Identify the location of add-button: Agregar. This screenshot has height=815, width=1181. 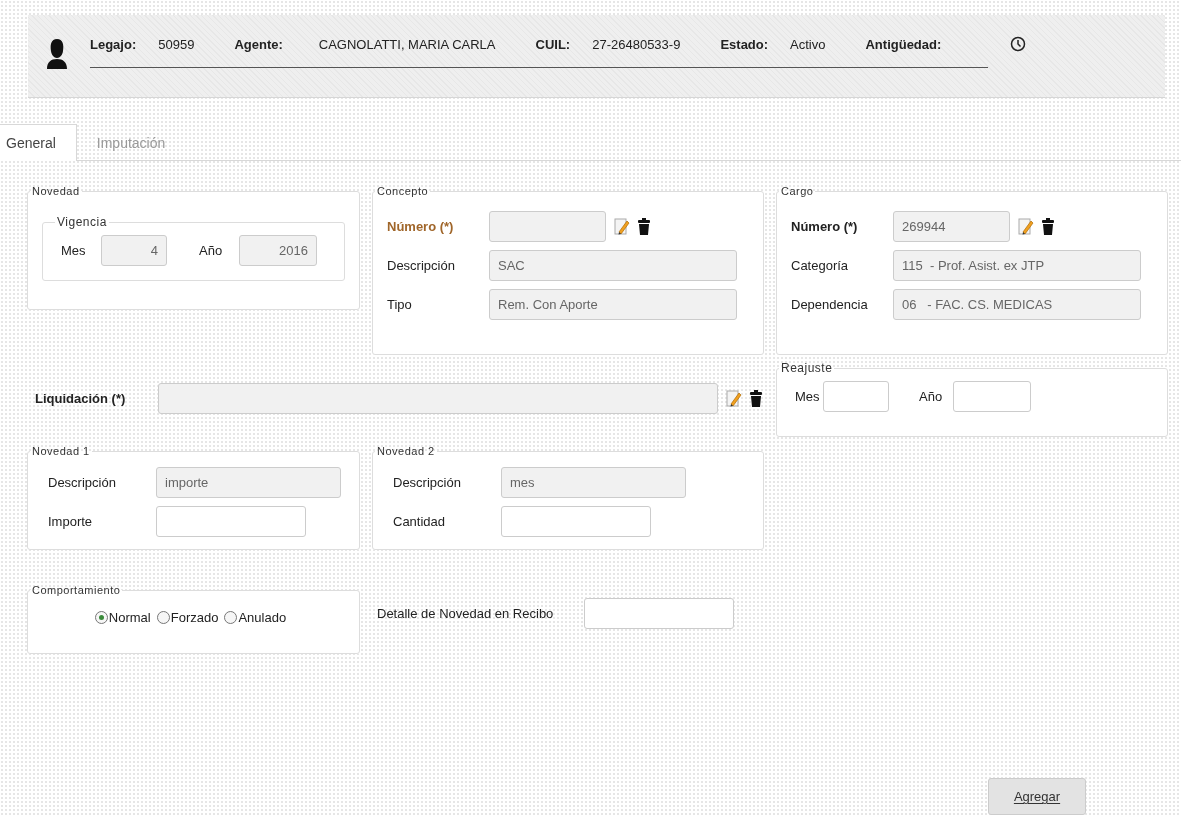
(1037, 796).